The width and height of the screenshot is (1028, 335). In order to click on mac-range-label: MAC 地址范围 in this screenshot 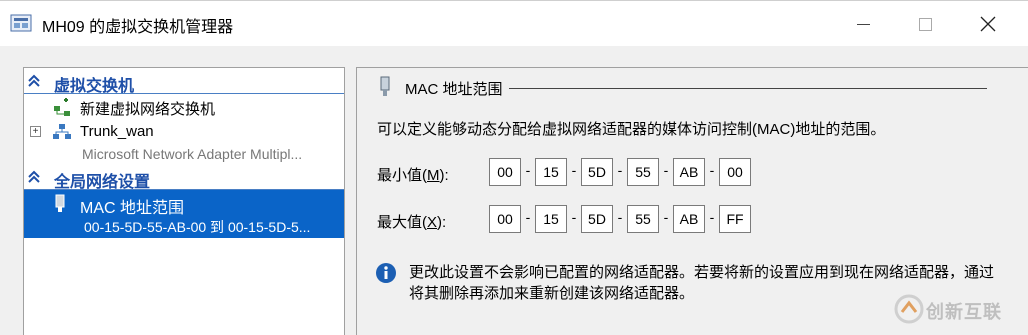, I will do `click(132, 208)`.